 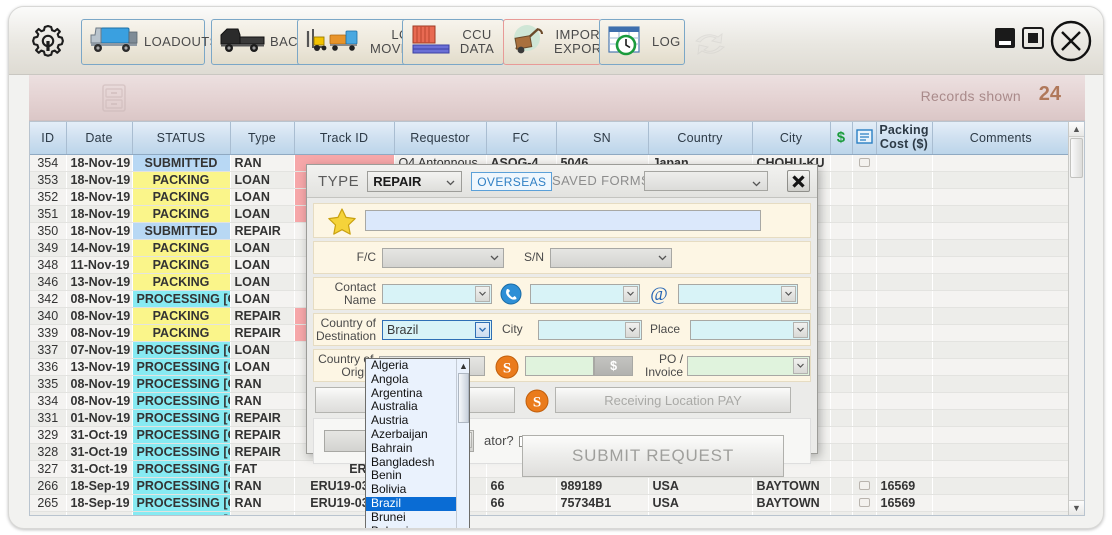 What do you see at coordinates (560, 365) in the screenshot?
I see `cost-input` at bounding box center [560, 365].